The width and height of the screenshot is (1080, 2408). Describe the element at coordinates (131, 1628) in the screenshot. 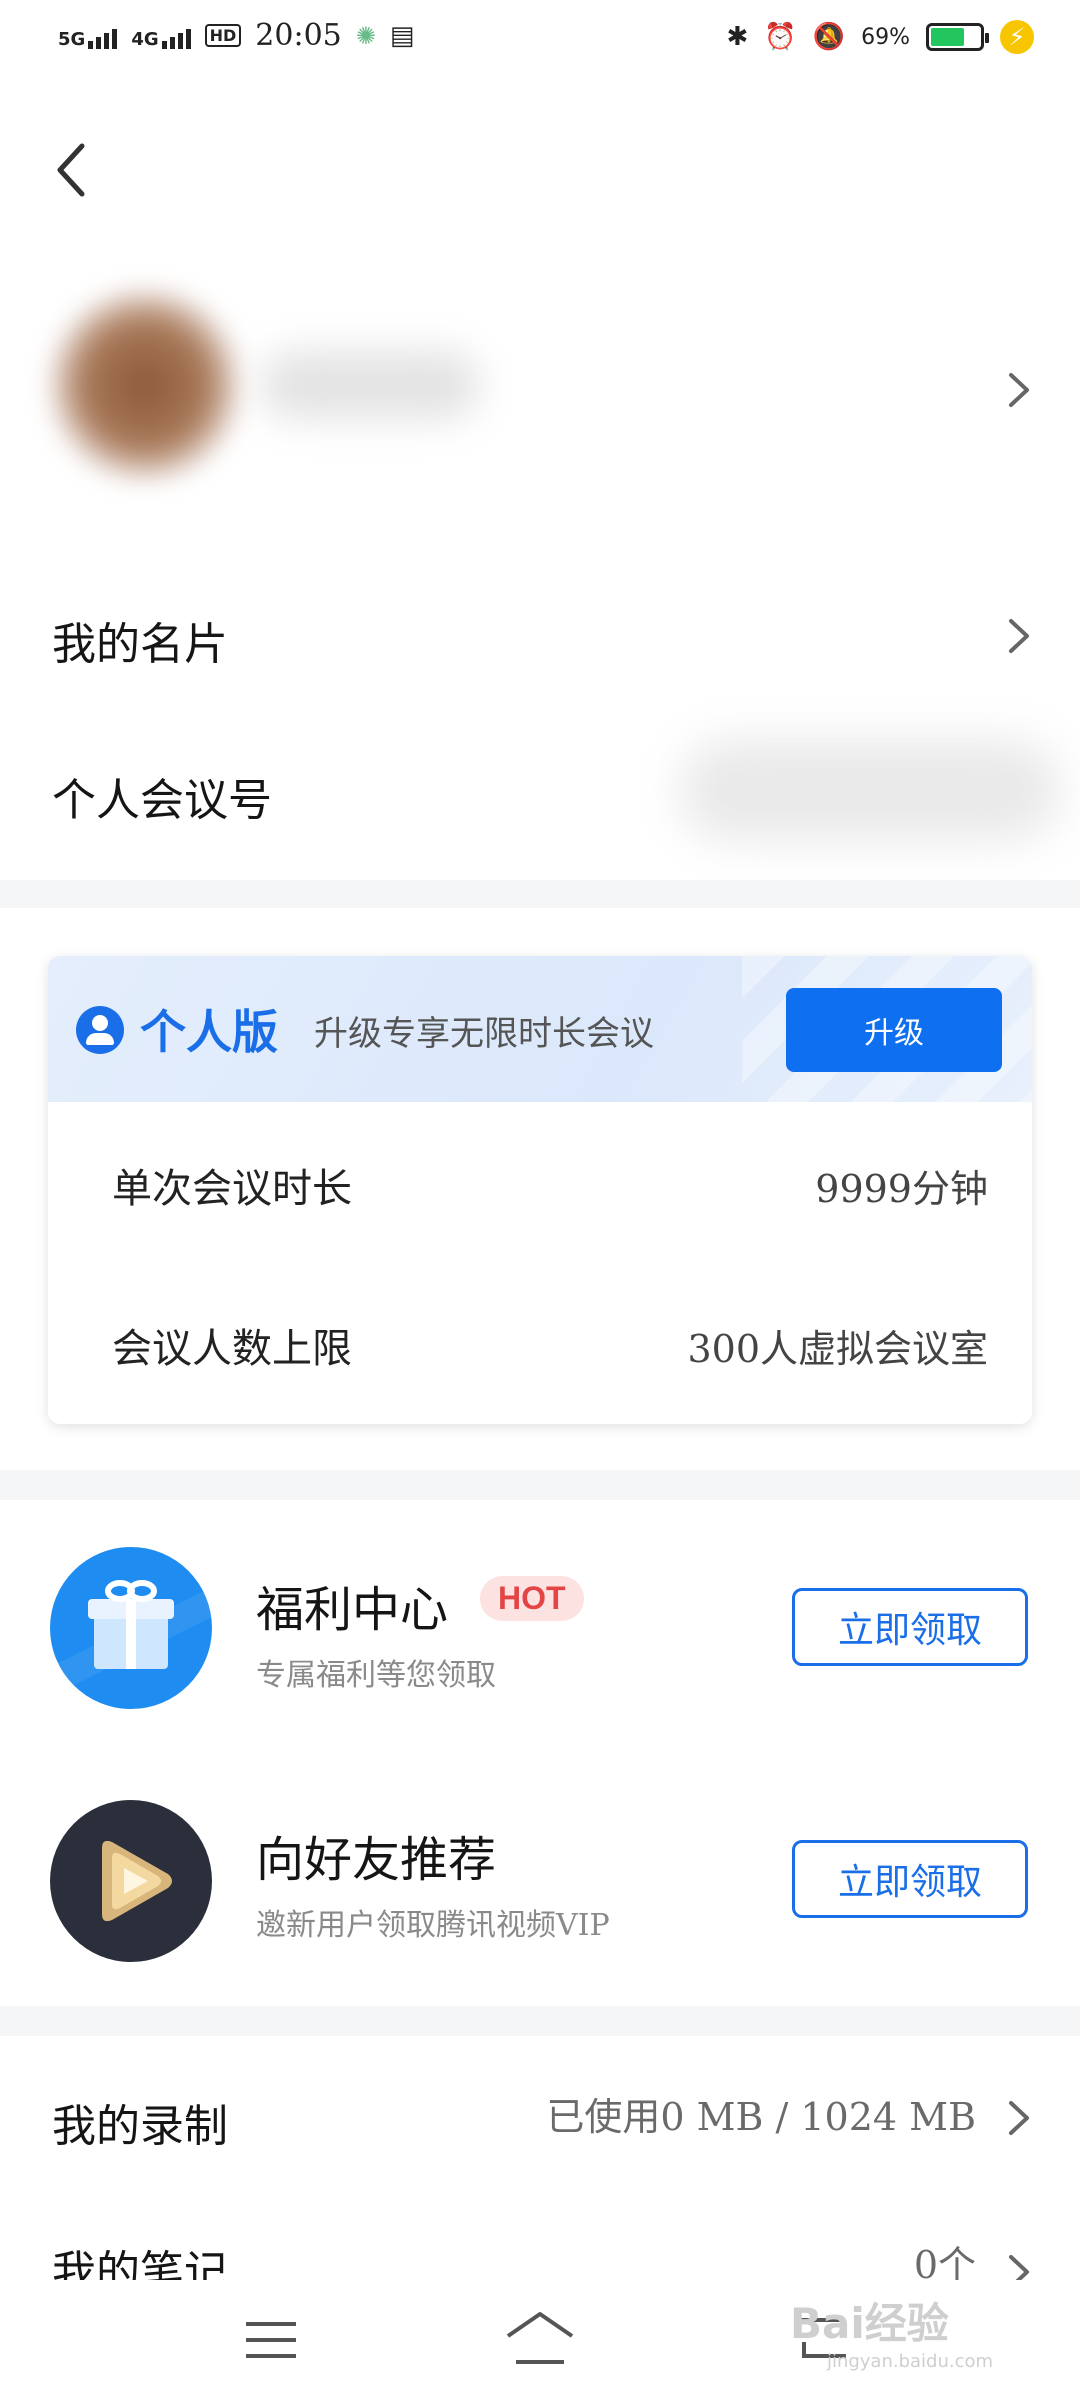

I see `gift-icon` at that location.